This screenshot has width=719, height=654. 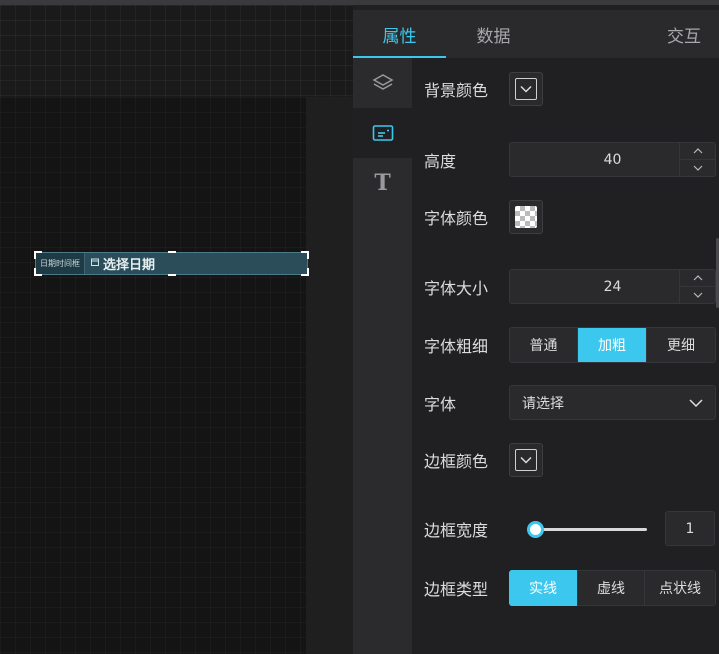 I want to click on layers-icon, so click(x=382, y=82).